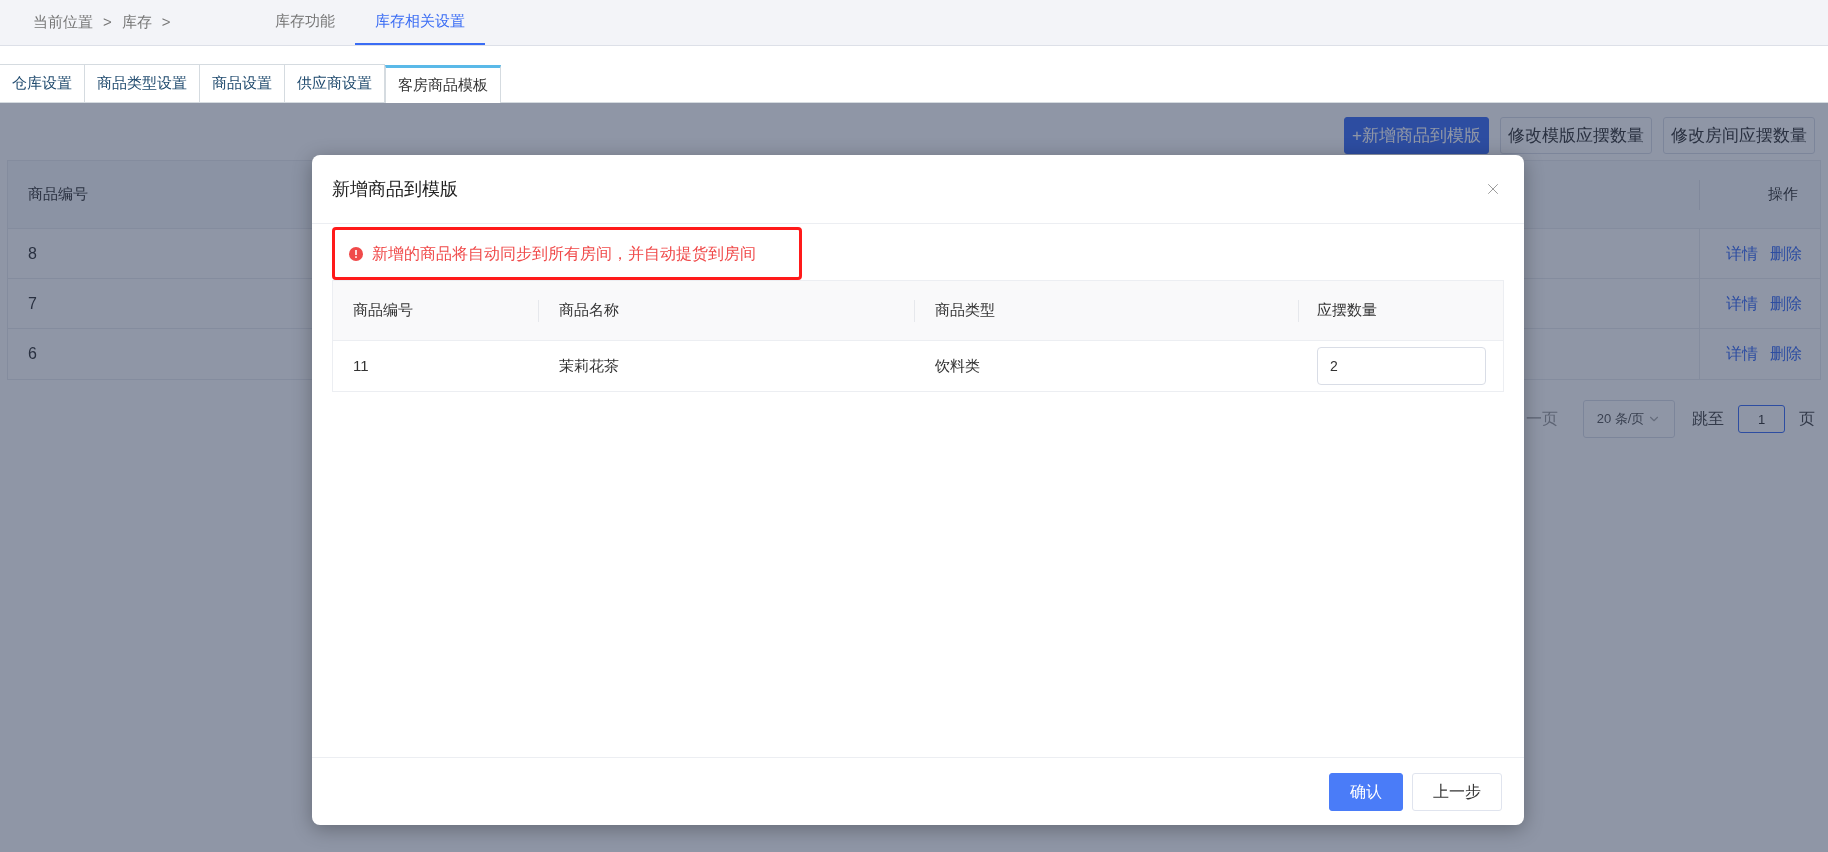 Image resolution: width=1828 pixels, height=852 pixels. I want to click on toolbar-button: 修改房间应摆数量, so click(1739, 135).